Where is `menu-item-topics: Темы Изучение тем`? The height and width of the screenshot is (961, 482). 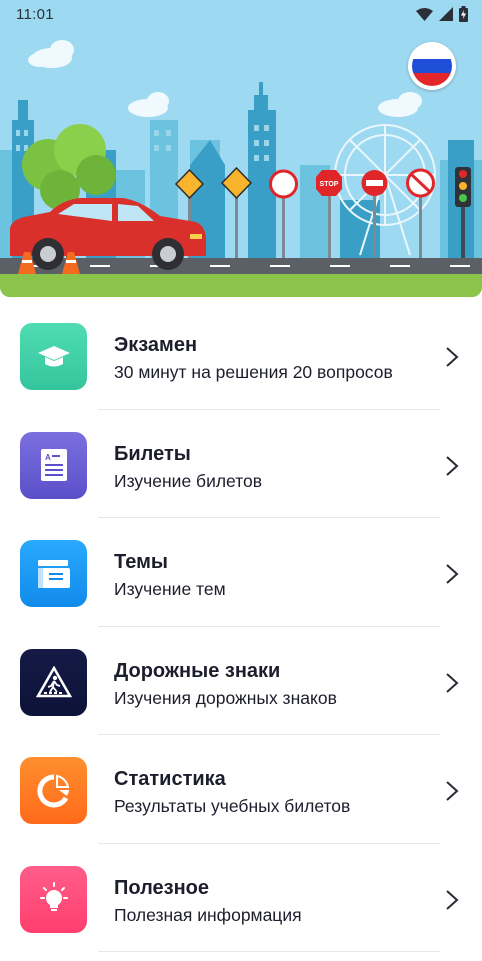
menu-item-topics: Темы Изучение тем is located at coordinates (241, 572).